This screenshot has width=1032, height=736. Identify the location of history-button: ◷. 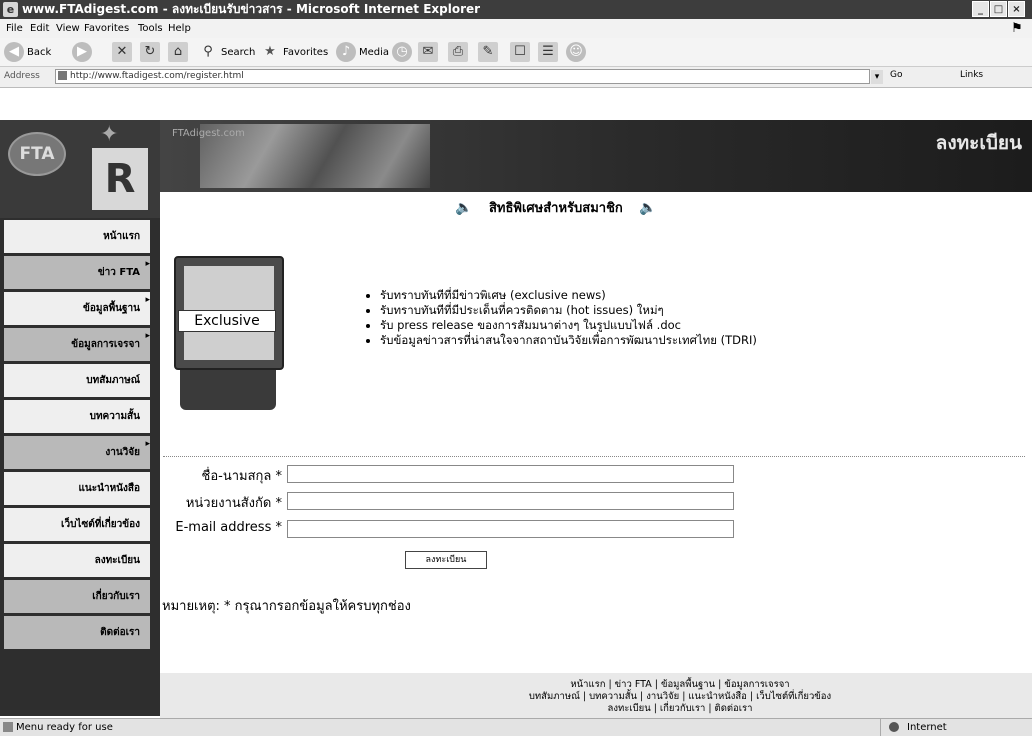
(403, 52).